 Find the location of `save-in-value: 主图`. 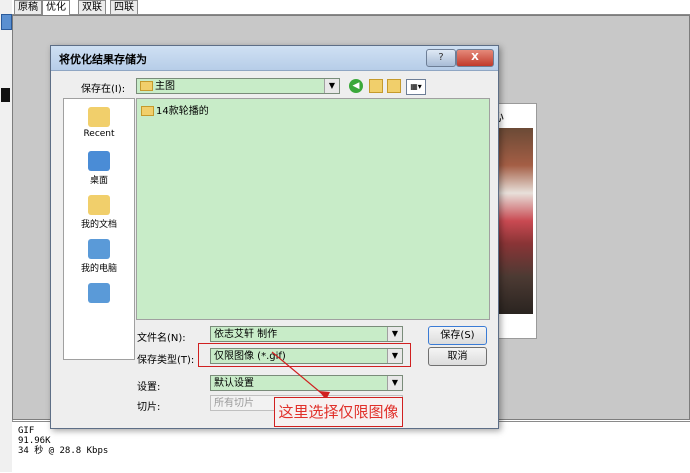

save-in-value: 主图 is located at coordinates (165, 86).